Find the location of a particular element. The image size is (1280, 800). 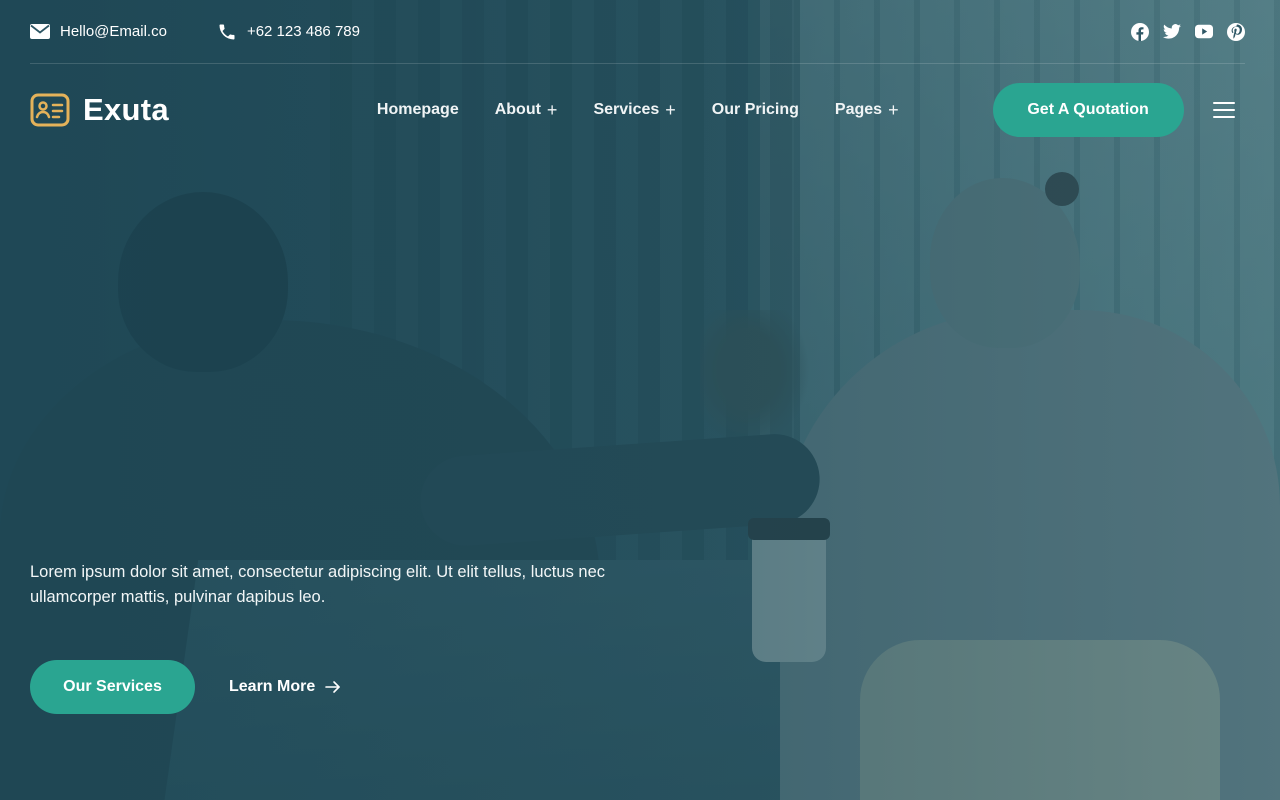

hero-actions: Our Services Learn More is located at coordinates (185, 687).